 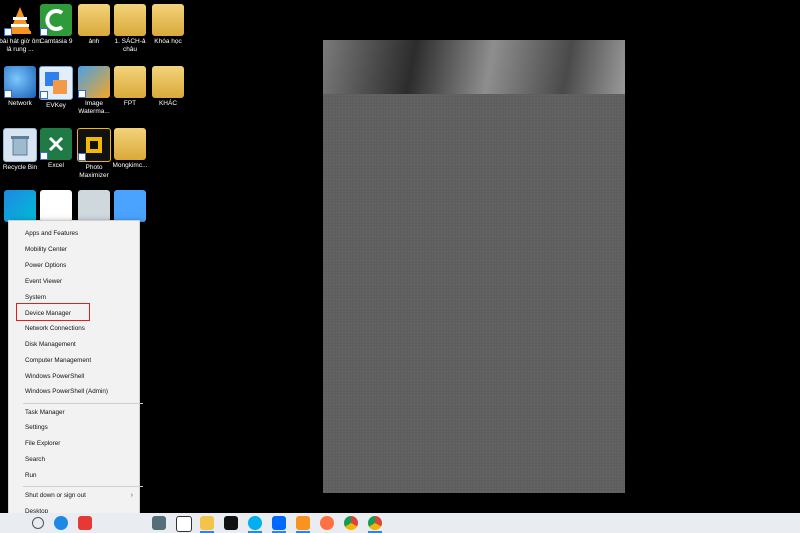 I want to click on computer-icon, so click(x=130, y=206).